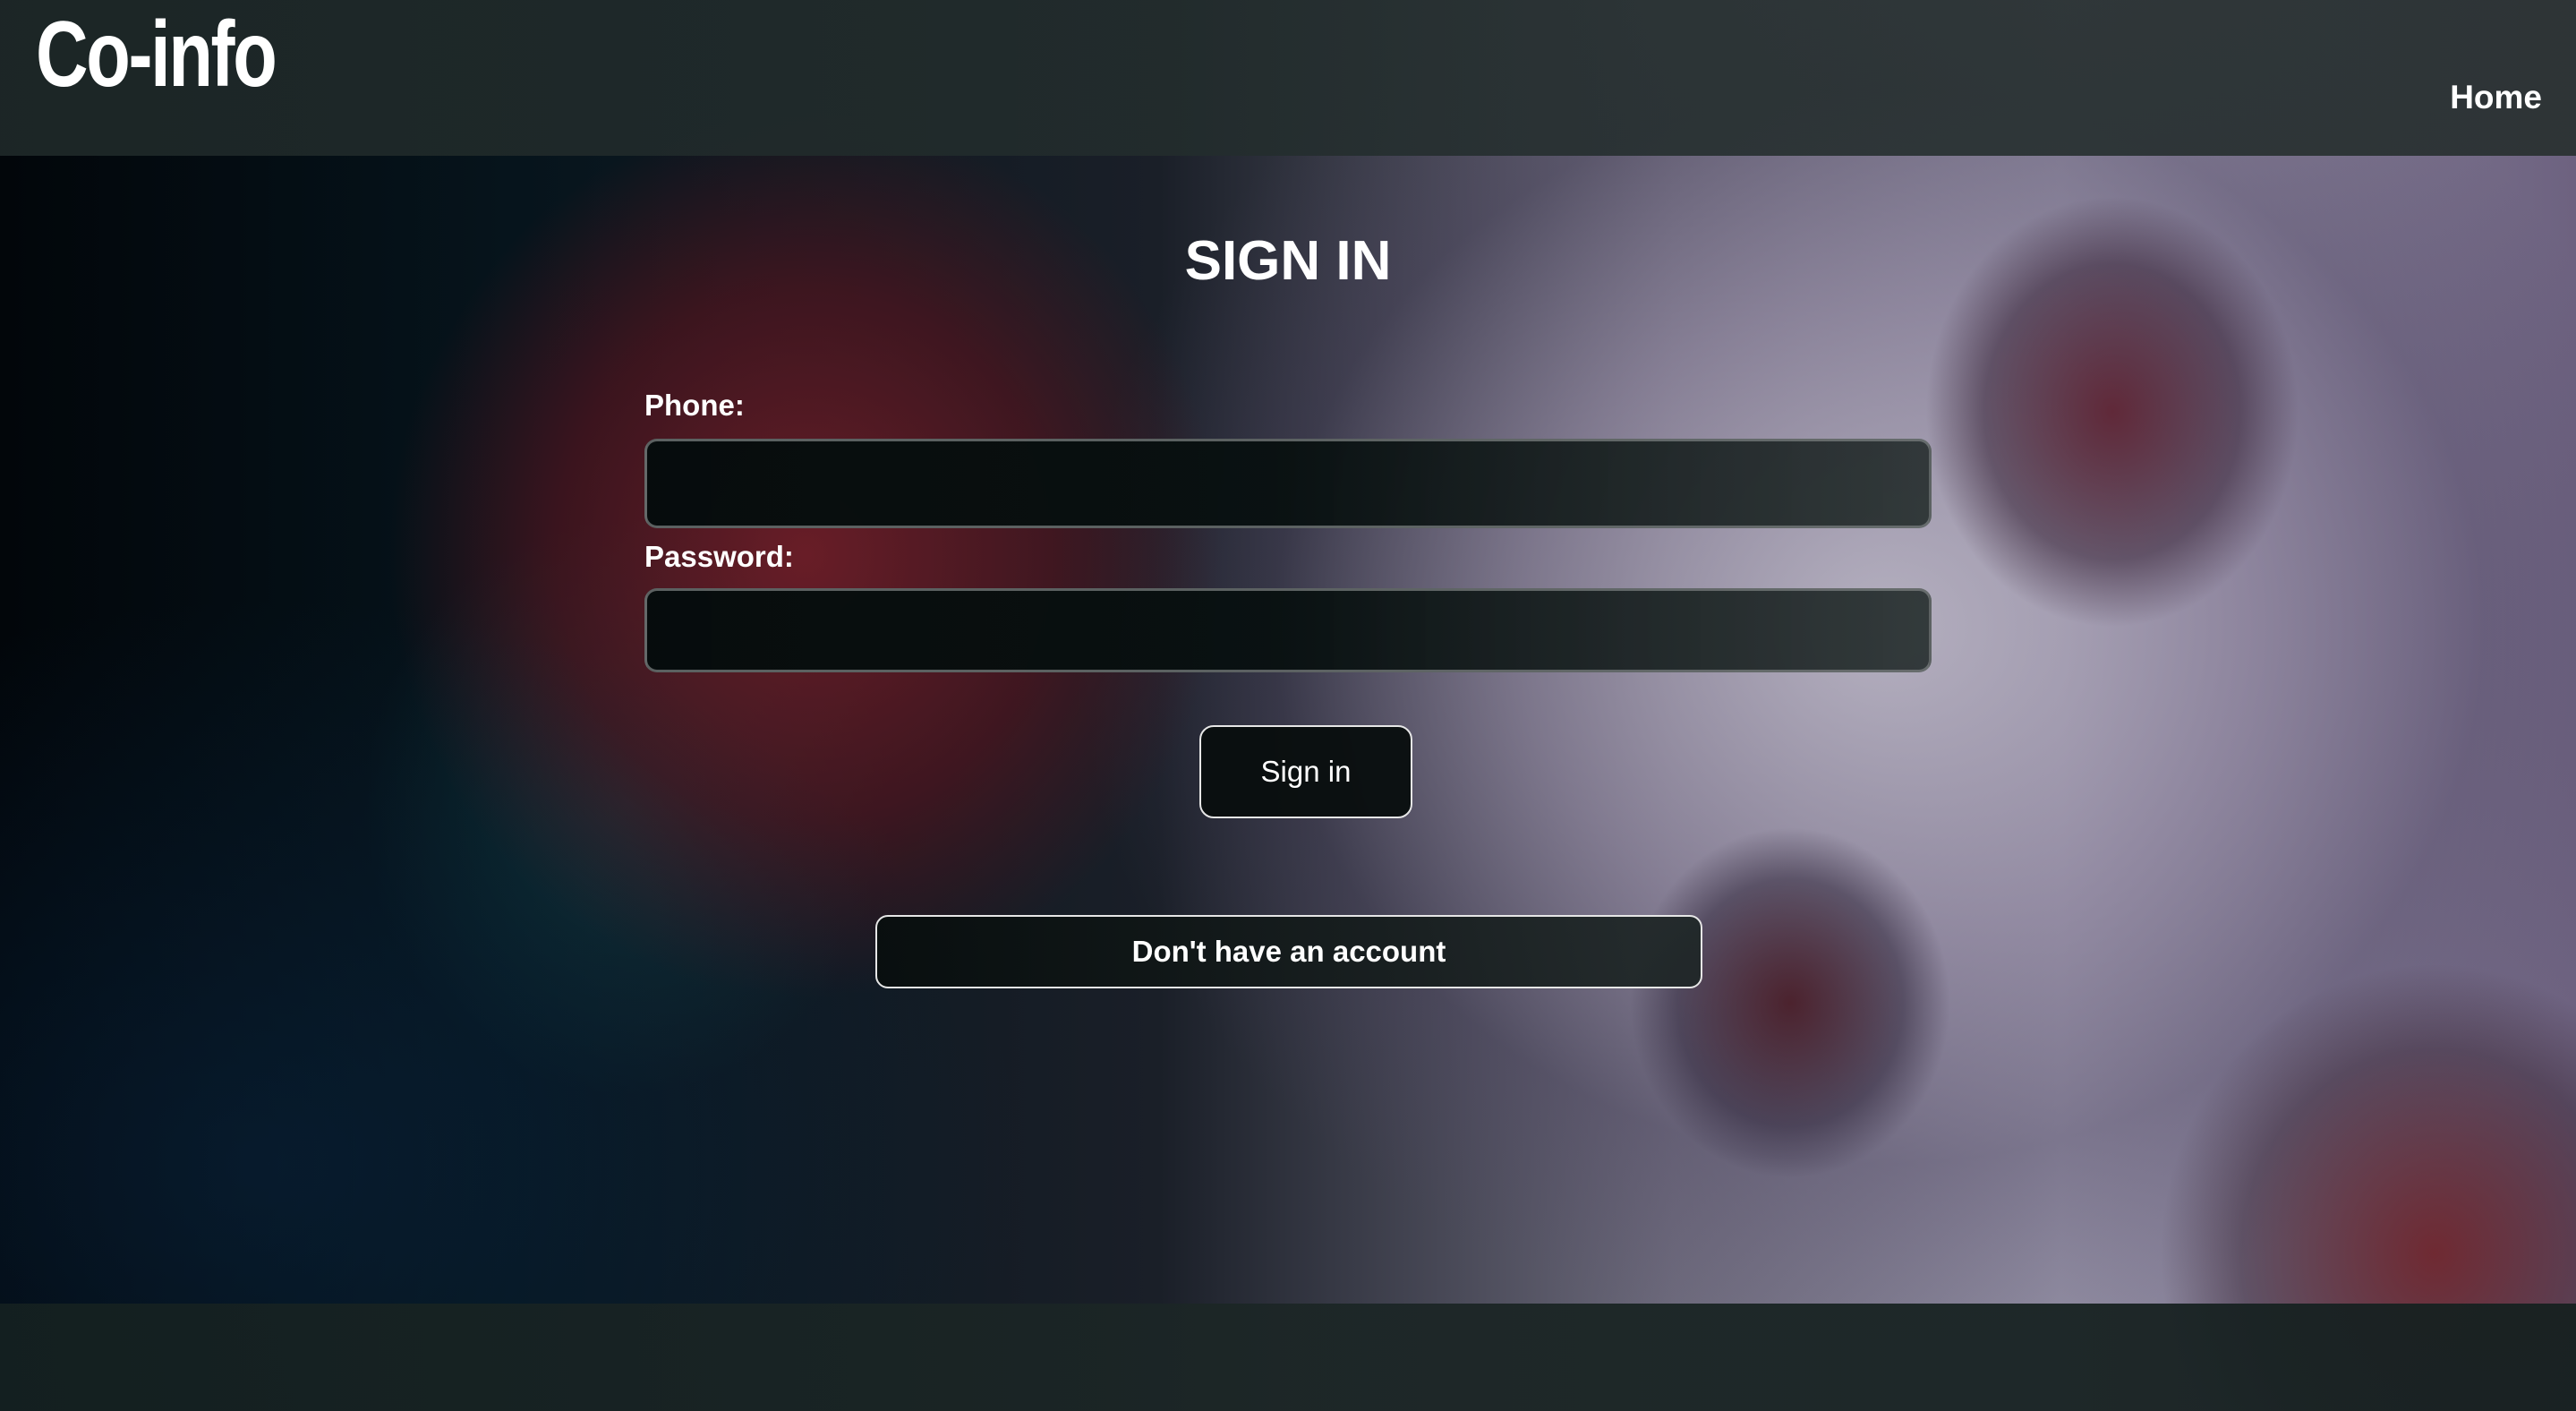  What do you see at coordinates (156, 55) in the screenshot?
I see `site-logo: Co-info` at bounding box center [156, 55].